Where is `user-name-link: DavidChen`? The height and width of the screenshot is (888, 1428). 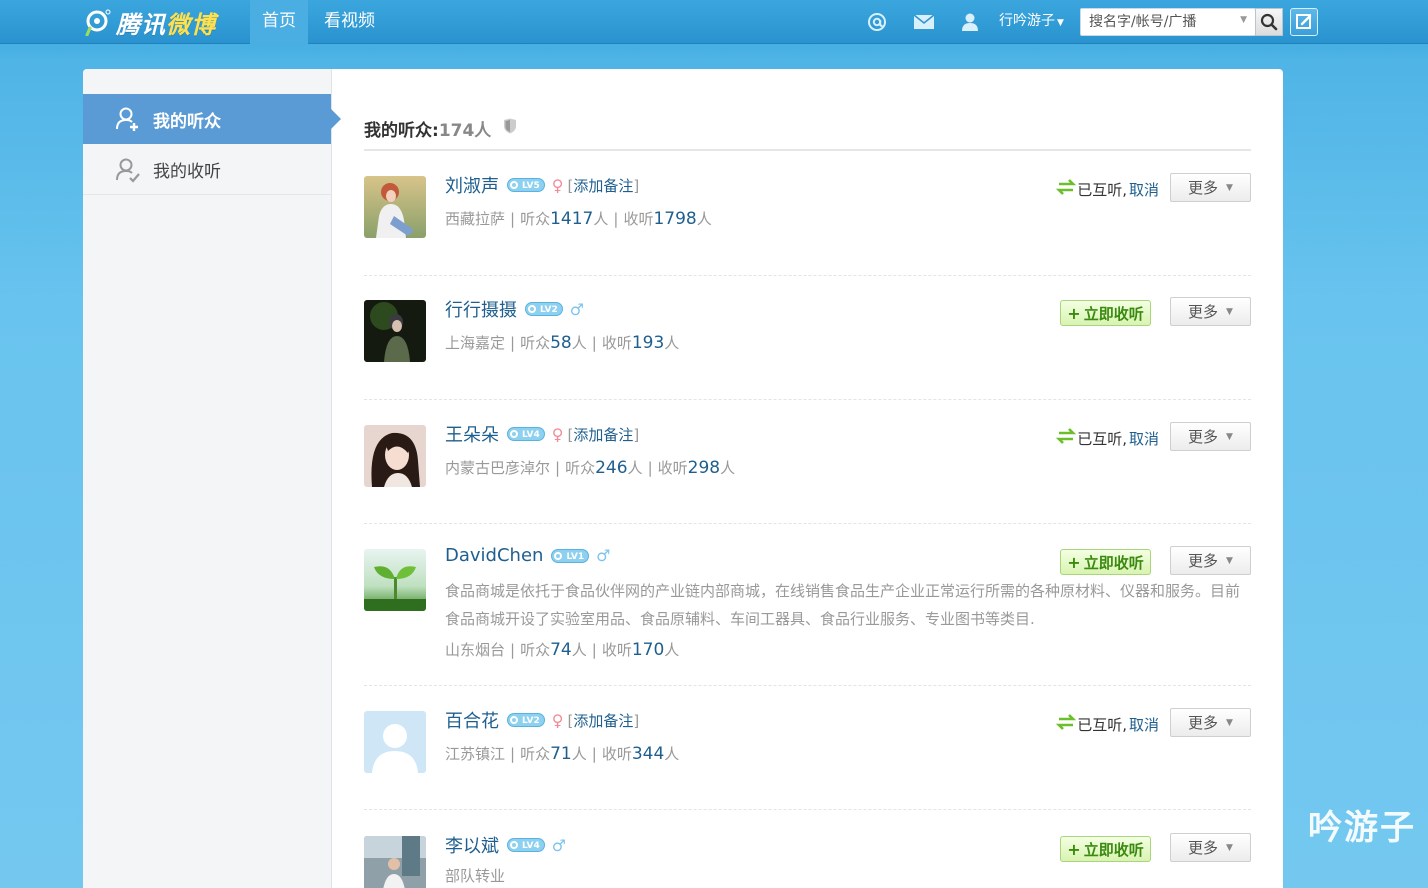 user-name-link: DavidChen is located at coordinates (494, 555).